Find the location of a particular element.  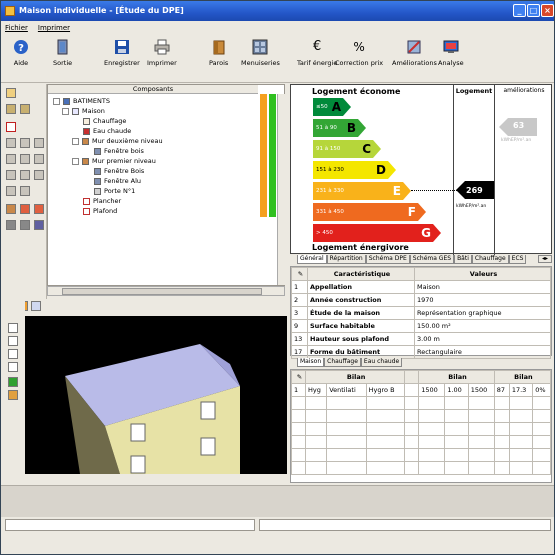

analyse-button: Analyse is located at coordinates (451, 53).